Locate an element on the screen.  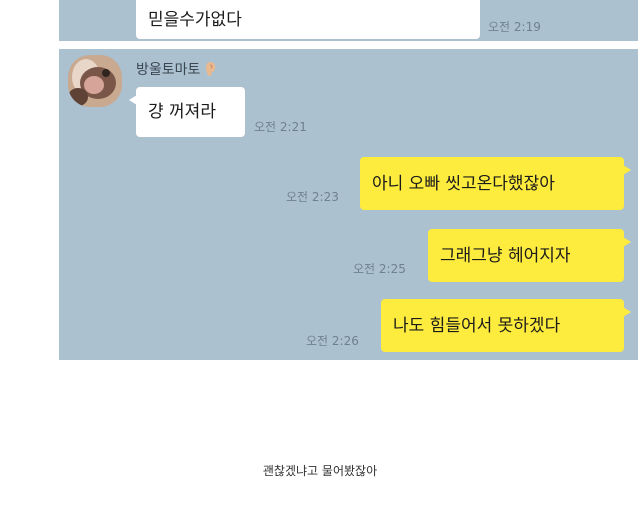
message-text: 아니 오빠 씻고온다했잖아 is located at coordinates (463, 183).